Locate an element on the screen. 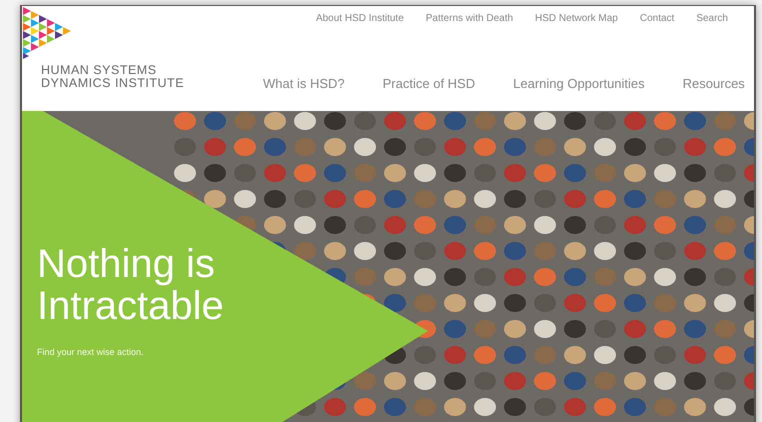  top-nav-link: Search is located at coordinates (712, 18).